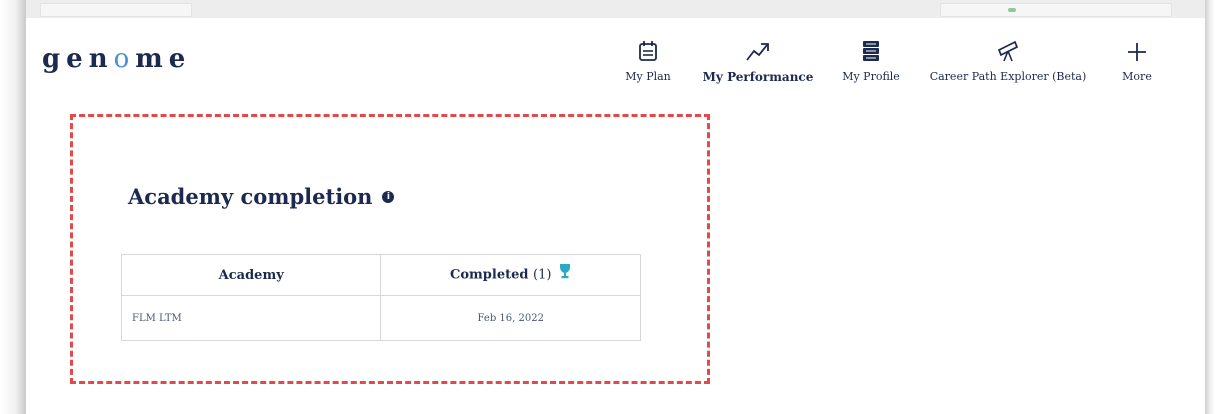  I want to click on calendar-icon, so click(648, 54).